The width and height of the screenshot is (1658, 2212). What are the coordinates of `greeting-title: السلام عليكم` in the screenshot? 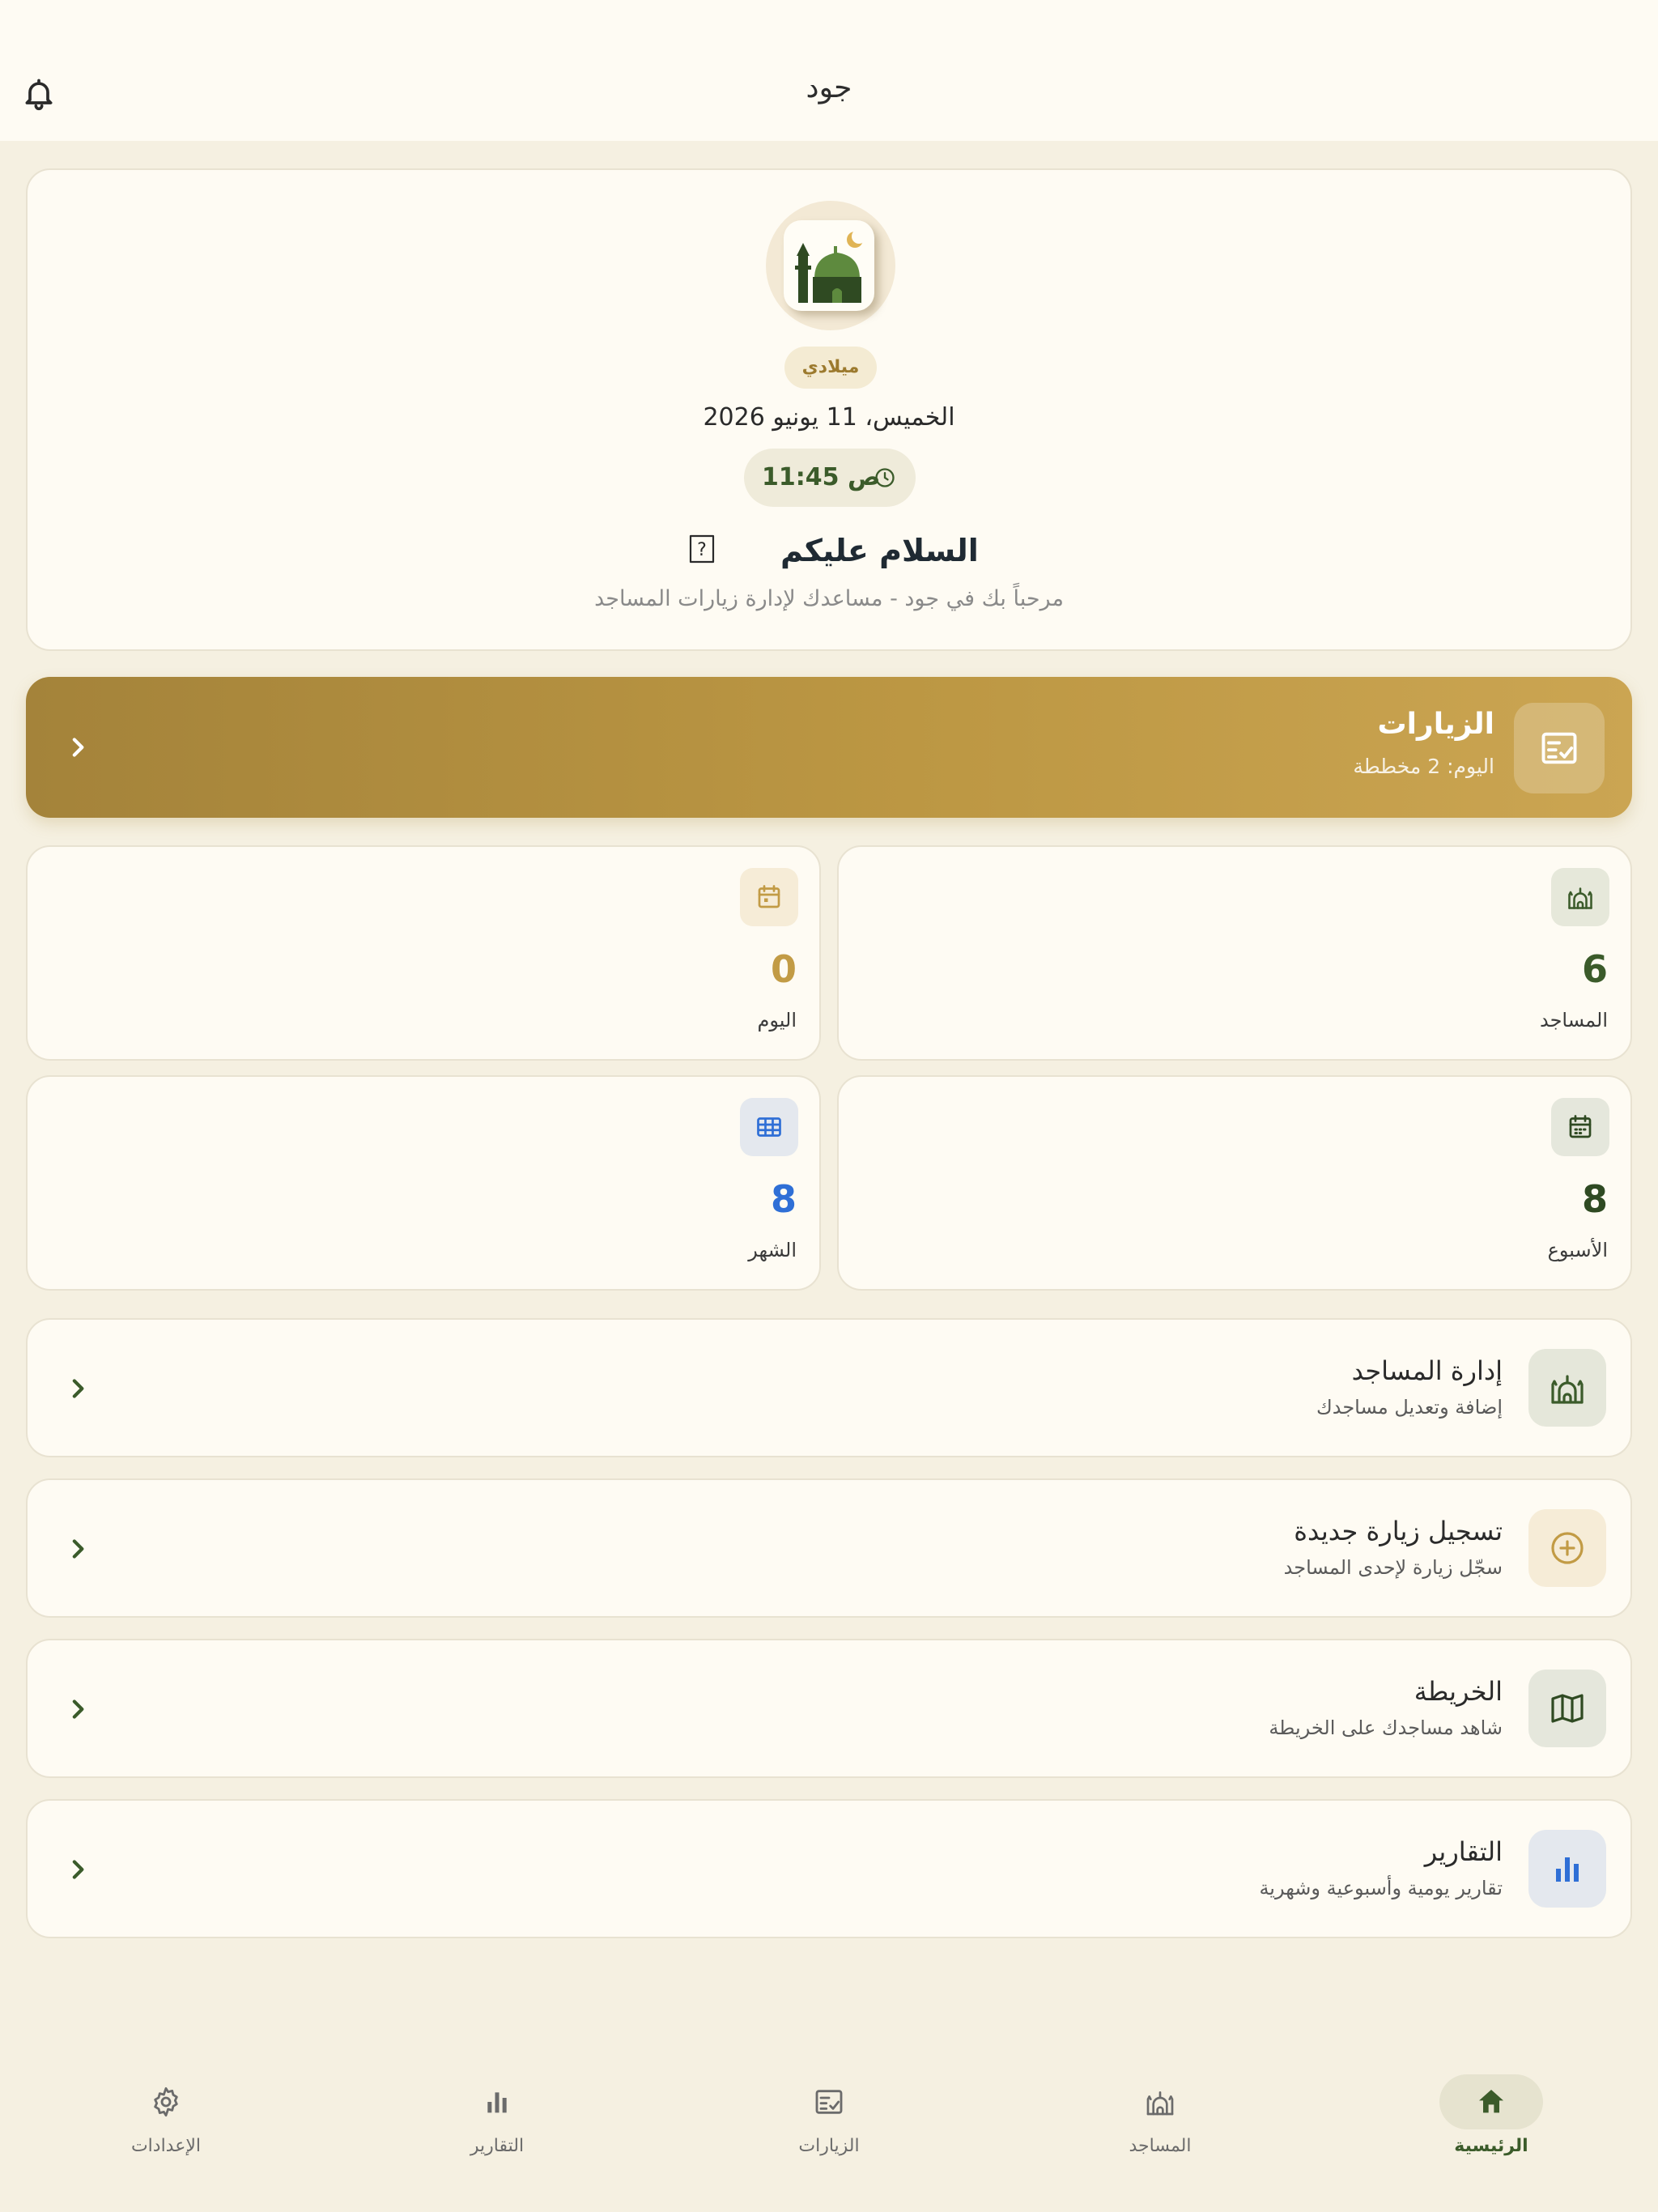 It's located at (879, 551).